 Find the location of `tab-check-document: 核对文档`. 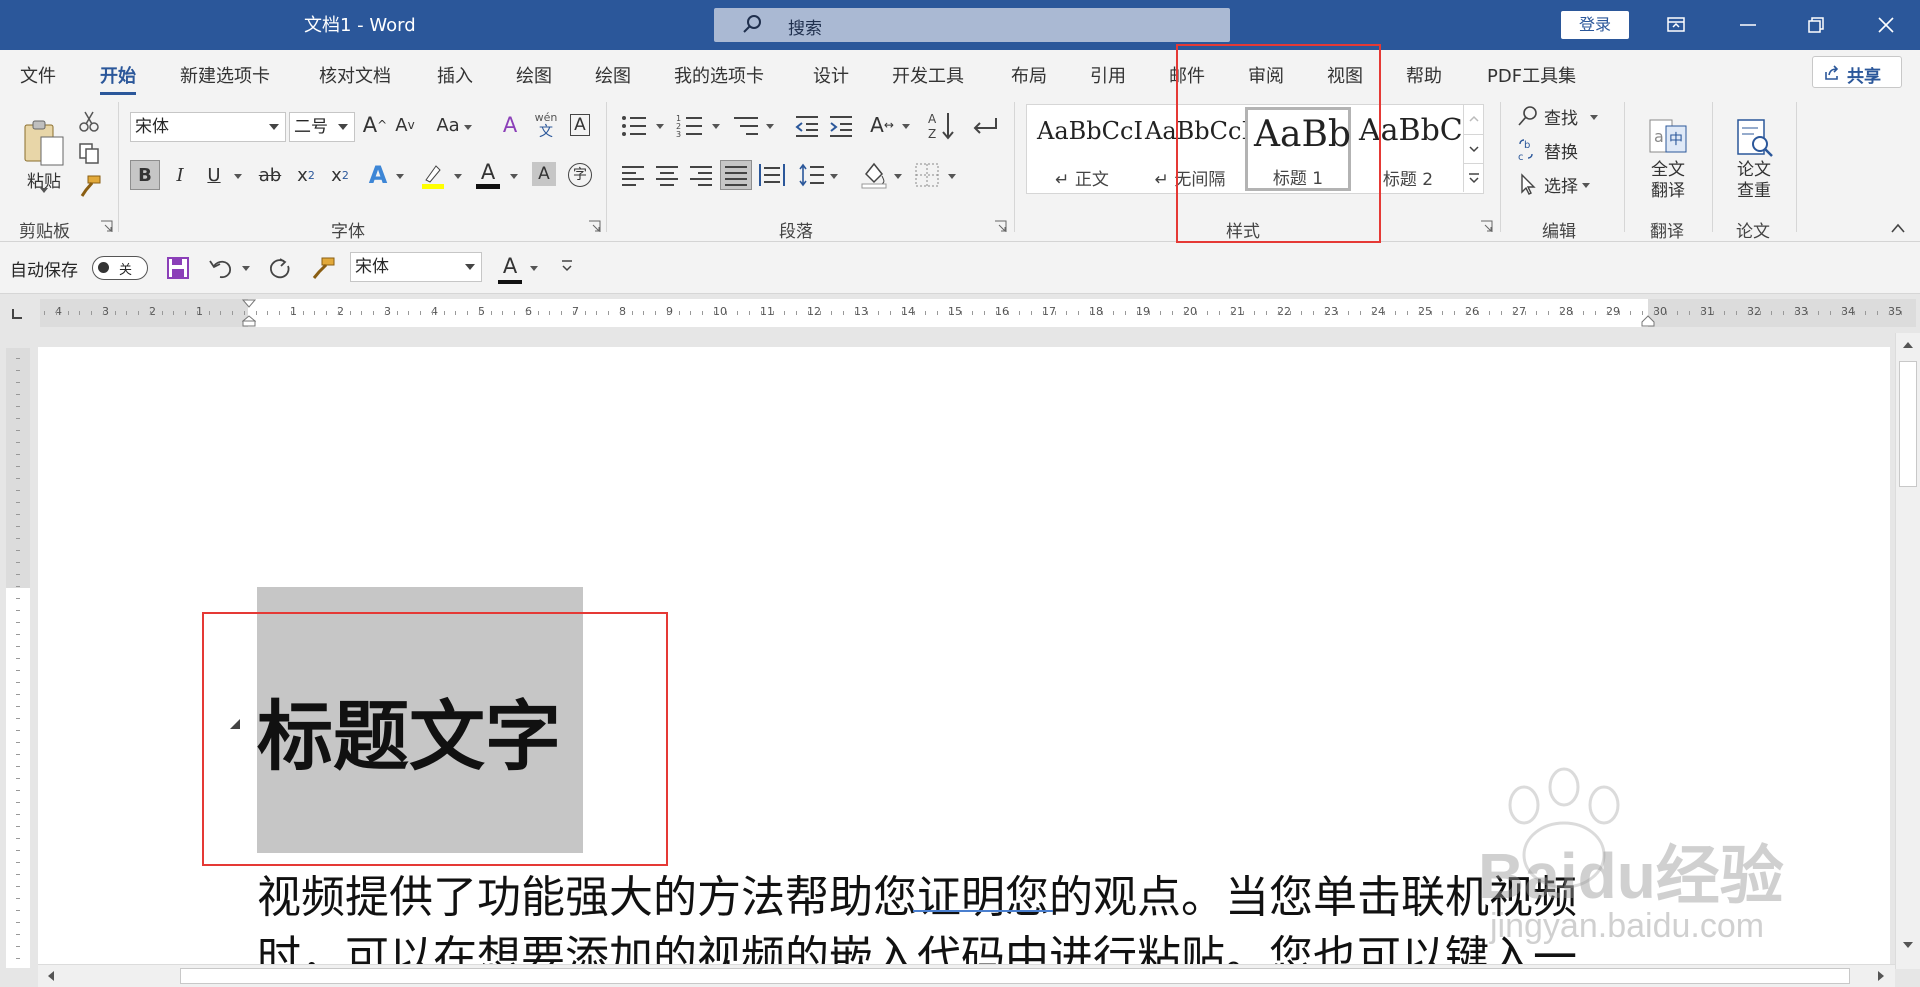

tab-check-document: 核对文档 is located at coordinates (355, 75).